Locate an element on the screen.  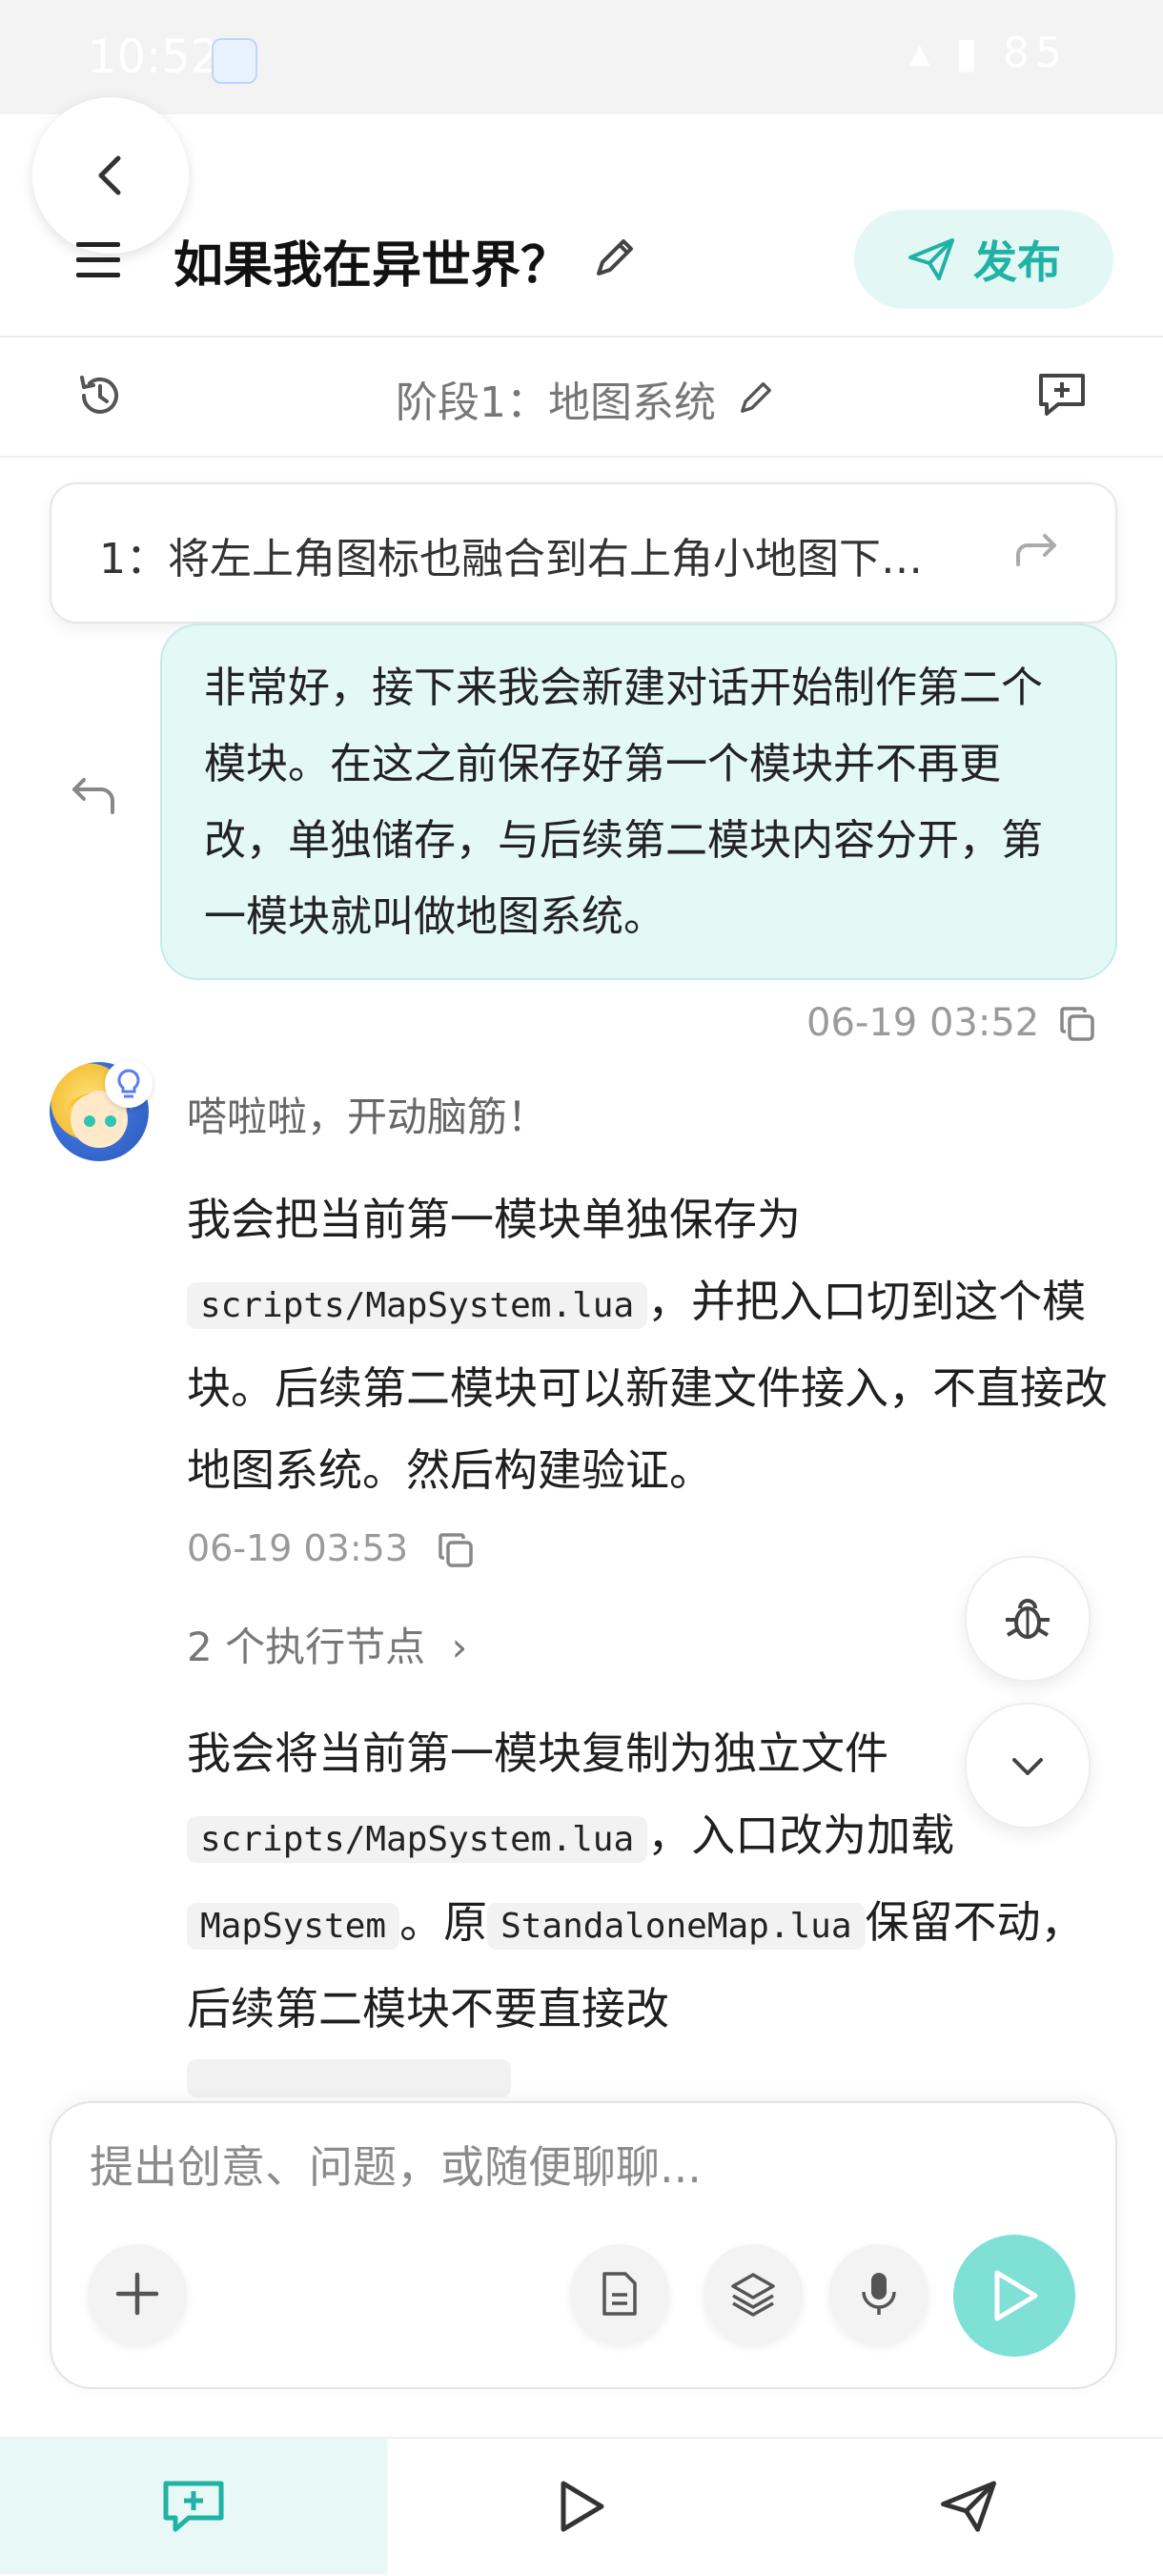
assistant-status-text: 嗒啦啦，开动脑筋！ is located at coordinates (367, 1117).